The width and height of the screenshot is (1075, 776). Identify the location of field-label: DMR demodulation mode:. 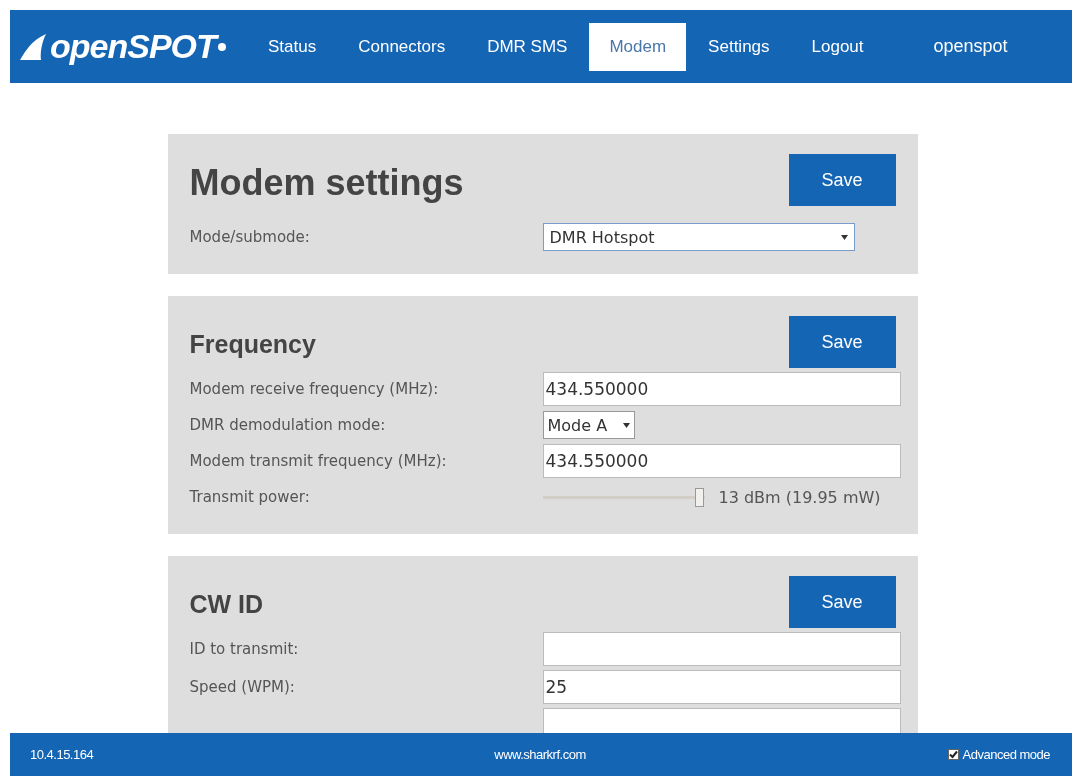
(288, 425).